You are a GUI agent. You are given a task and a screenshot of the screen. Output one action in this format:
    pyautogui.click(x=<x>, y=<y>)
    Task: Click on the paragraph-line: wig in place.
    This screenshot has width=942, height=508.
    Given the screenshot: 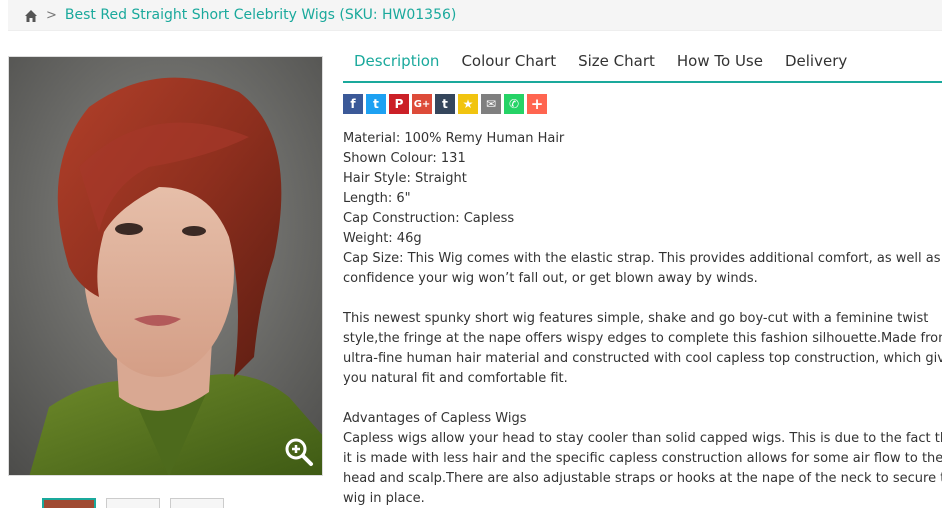 What is the action you would take?
    pyautogui.click(x=384, y=498)
    